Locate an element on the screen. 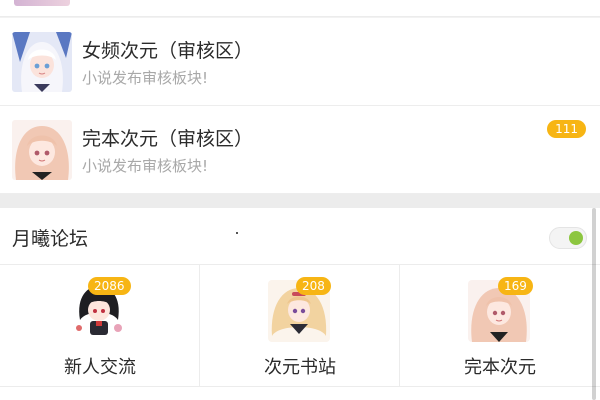  section-title: 月曦论坛 is located at coordinates (50, 239).